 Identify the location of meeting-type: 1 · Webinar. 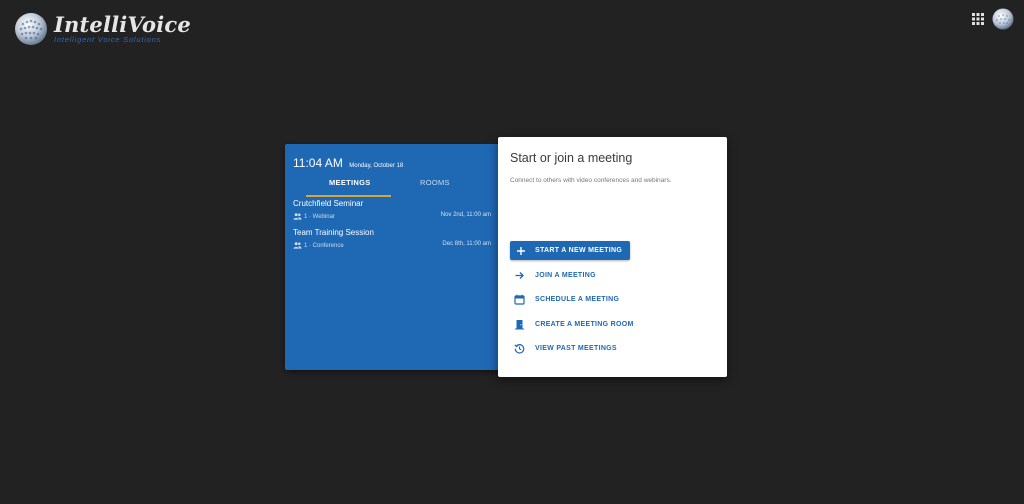
(319, 216).